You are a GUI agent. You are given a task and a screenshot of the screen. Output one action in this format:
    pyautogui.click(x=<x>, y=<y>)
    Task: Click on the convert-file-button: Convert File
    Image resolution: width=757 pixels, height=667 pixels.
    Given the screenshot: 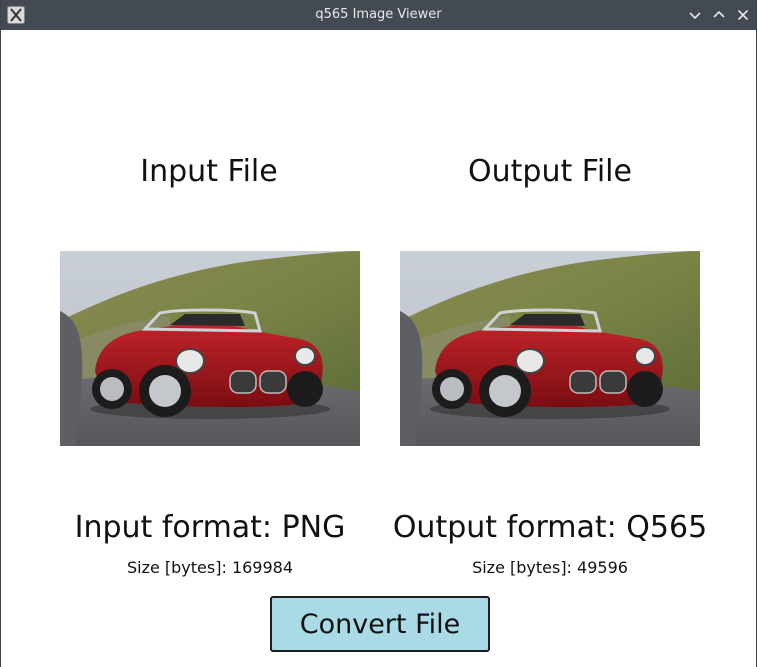 What is the action you would take?
    pyautogui.click(x=380, y=624)
    